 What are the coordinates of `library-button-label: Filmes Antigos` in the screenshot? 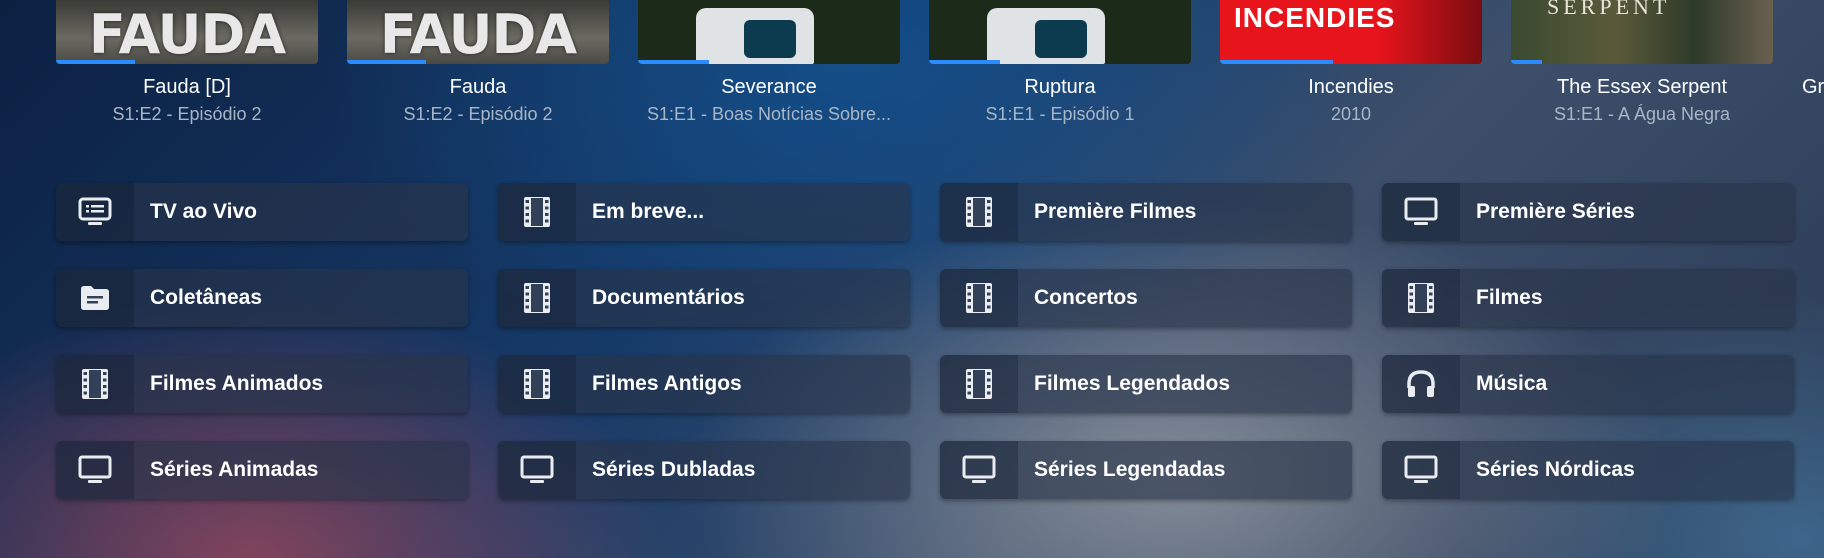 It's located at (667, 383).